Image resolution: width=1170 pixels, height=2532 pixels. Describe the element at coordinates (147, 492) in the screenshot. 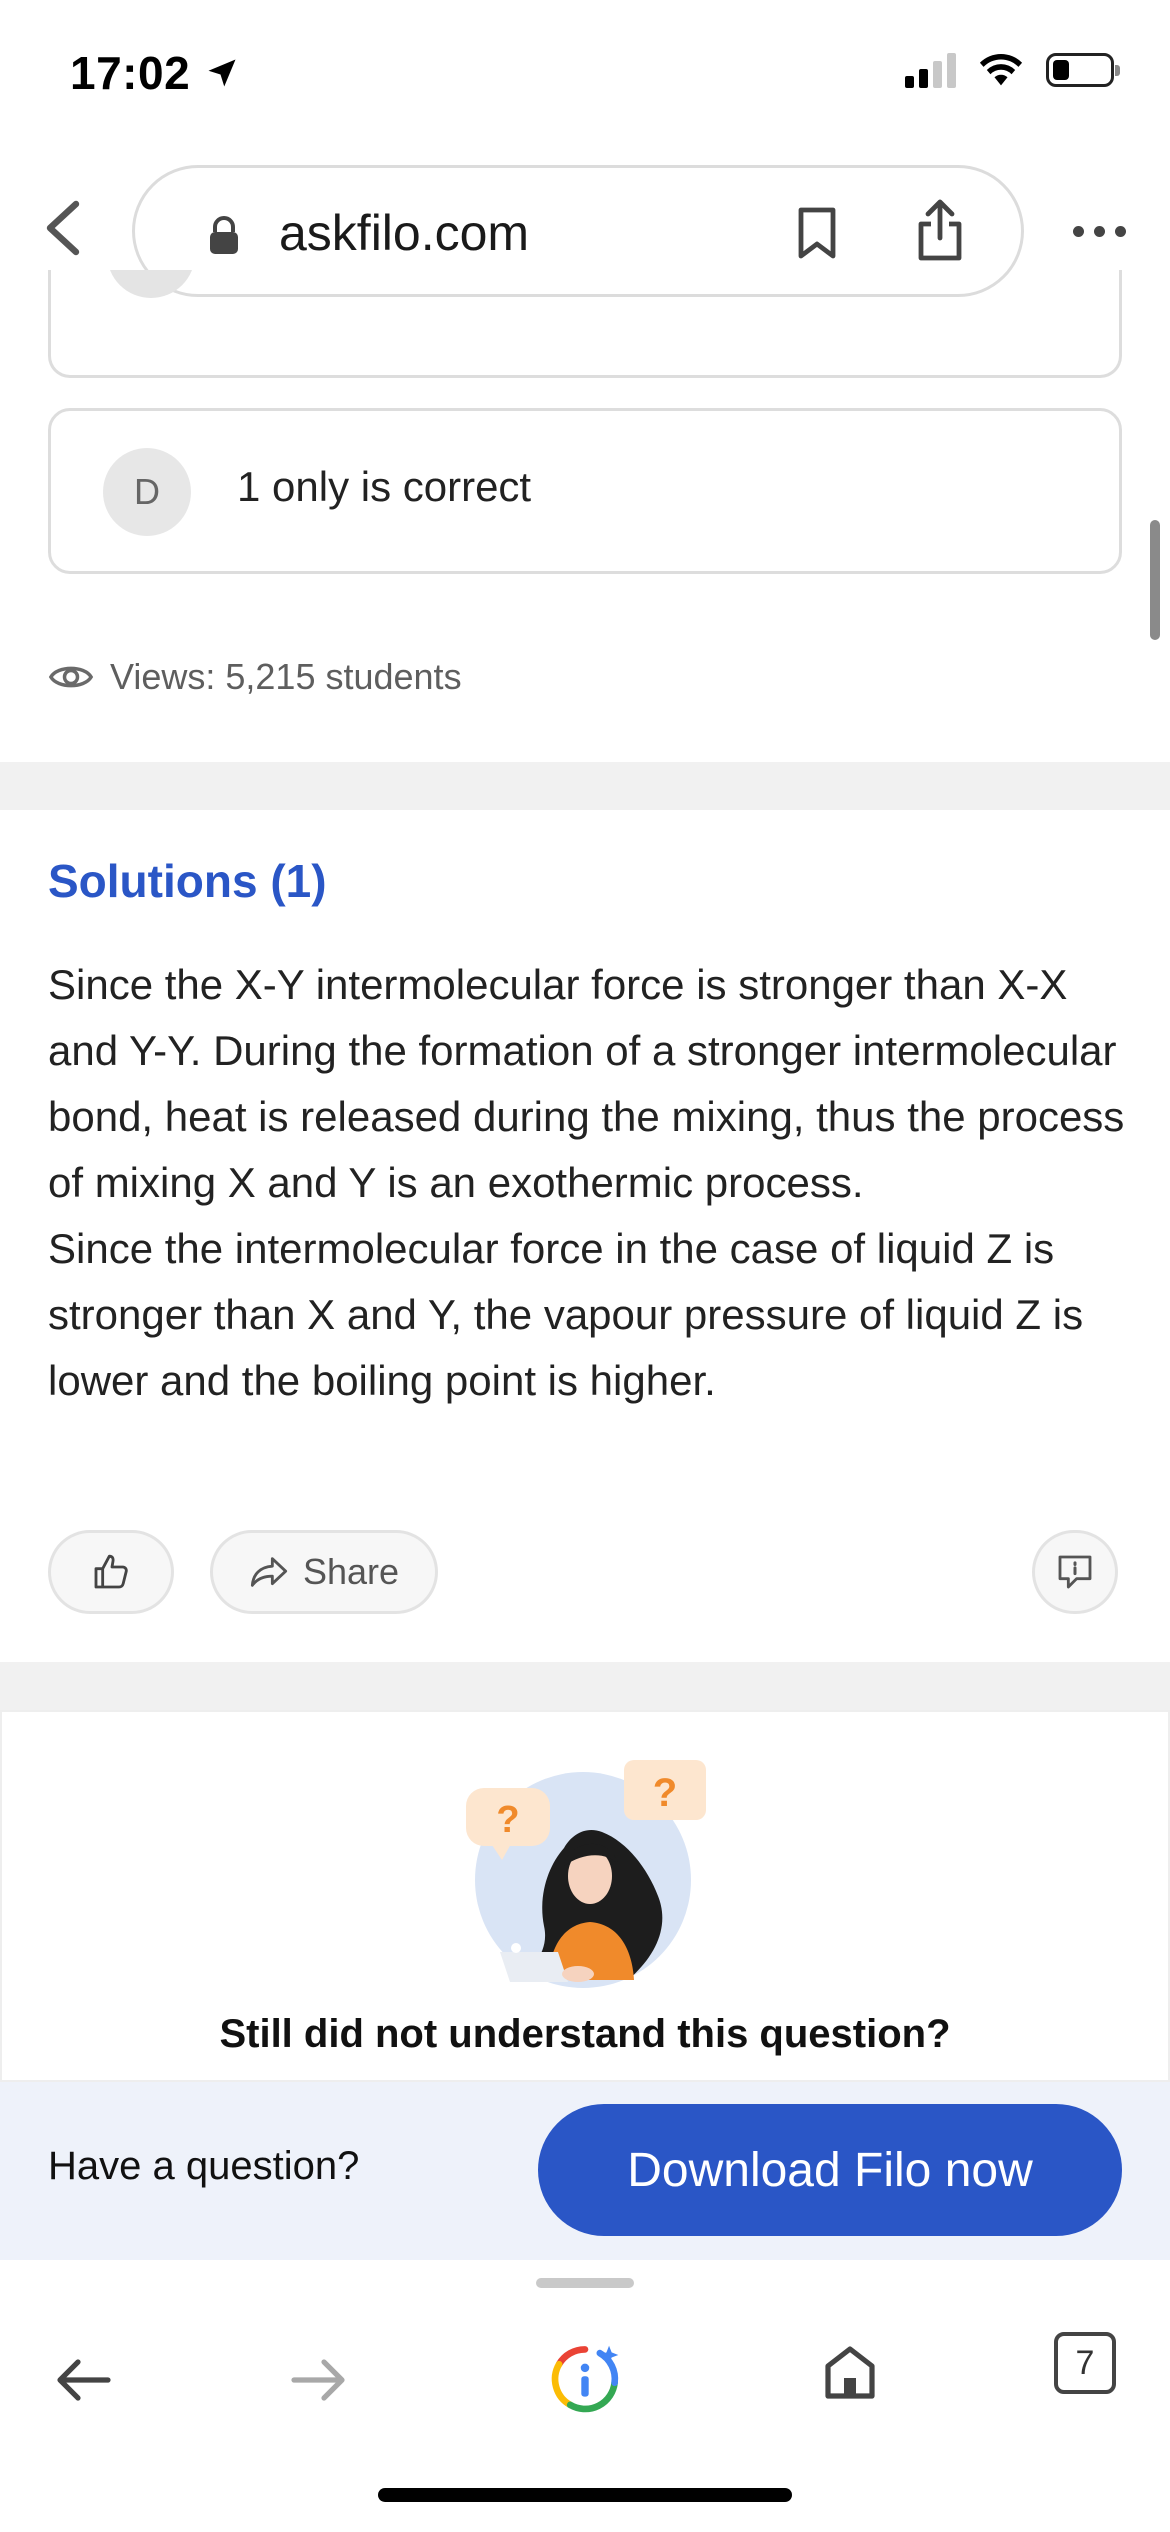

I see `option-letter: D` at that location.